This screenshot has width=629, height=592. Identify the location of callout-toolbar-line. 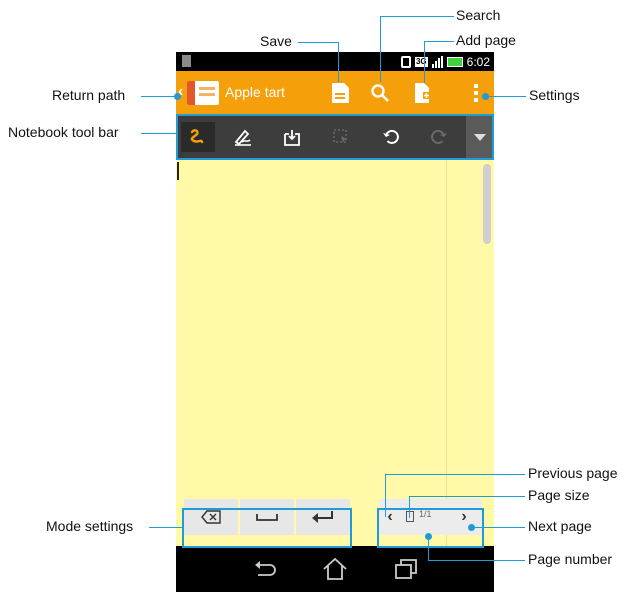
(158, 133).